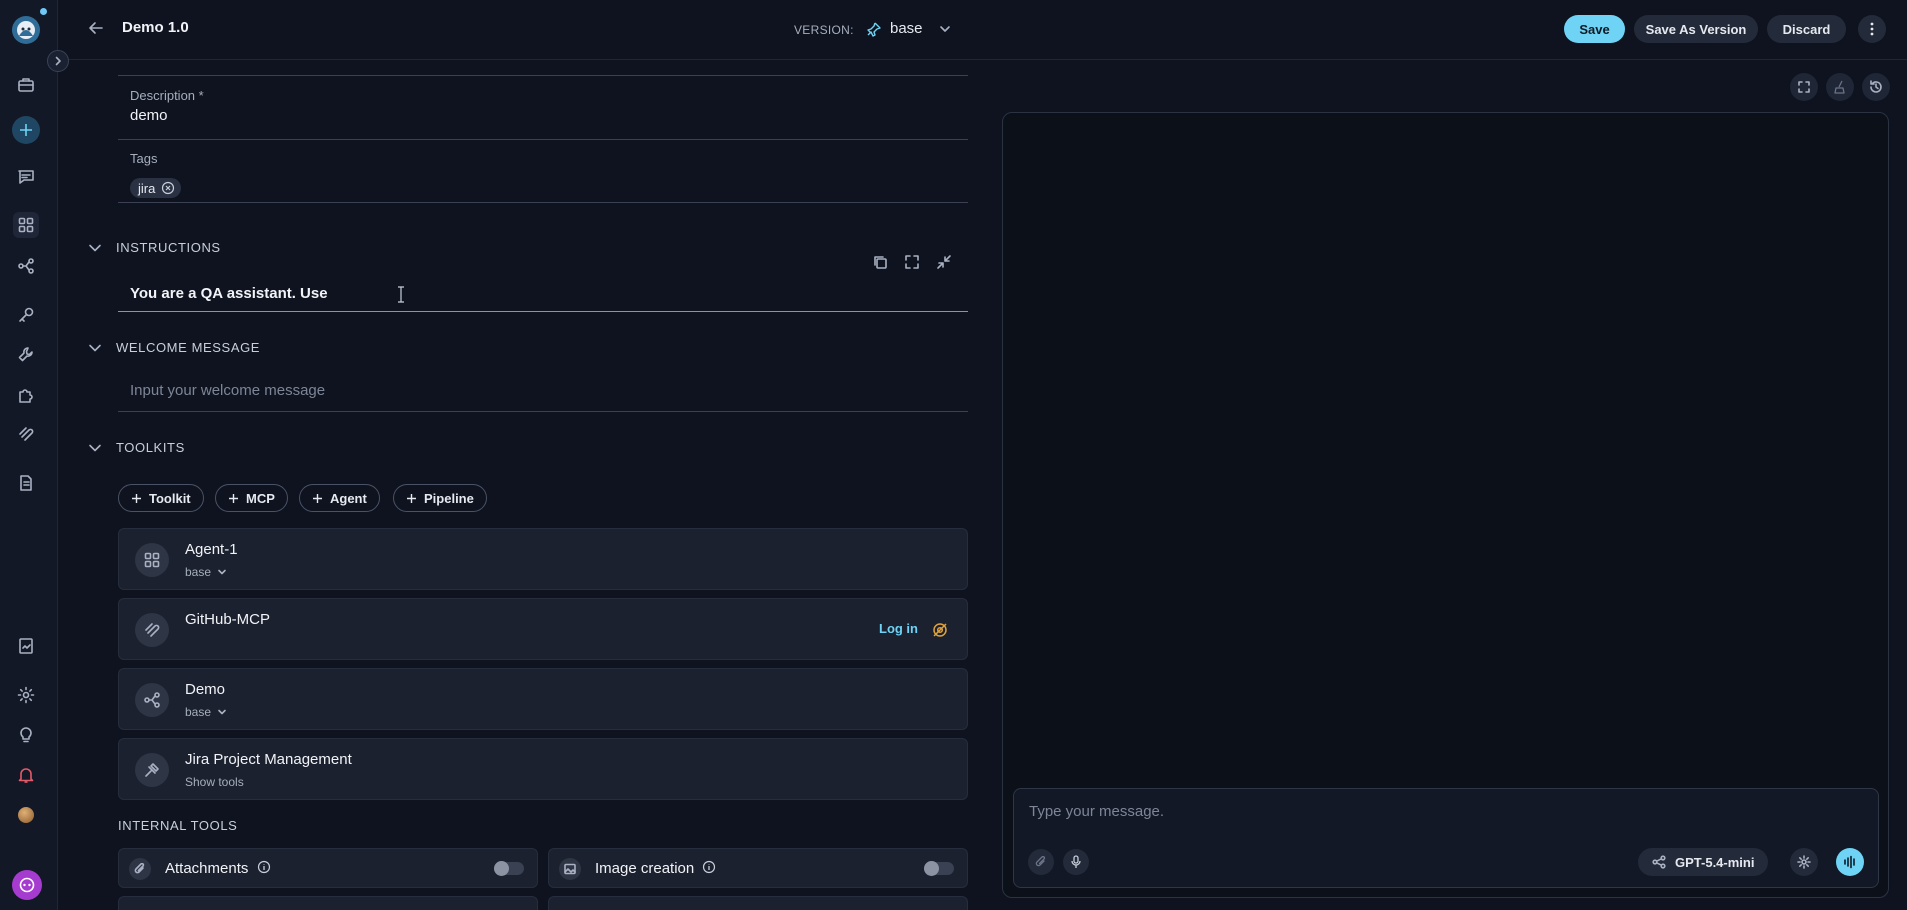 The width and height of the screenshot is (1907, 910). What do you see at coordinates (198, 572) in the screenshot?
I see `toolkit-version-label: base` at bounding box center [198, 572].